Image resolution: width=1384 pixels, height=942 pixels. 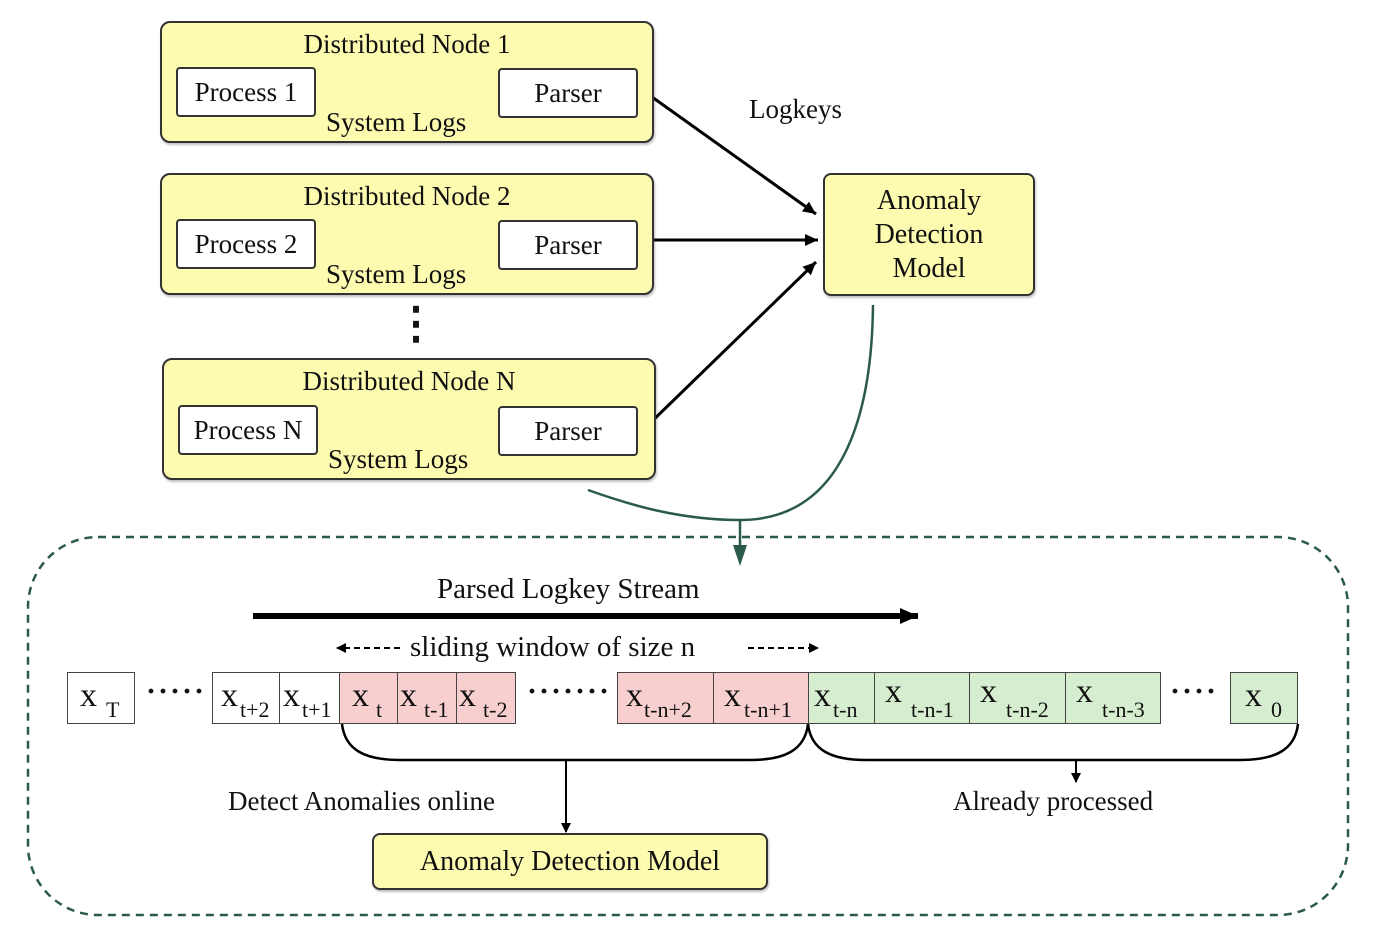 What do you see at coordinates (246, 244) in the screenshot?
I see `process-box: Process 2` at bounding box center [246, 244].